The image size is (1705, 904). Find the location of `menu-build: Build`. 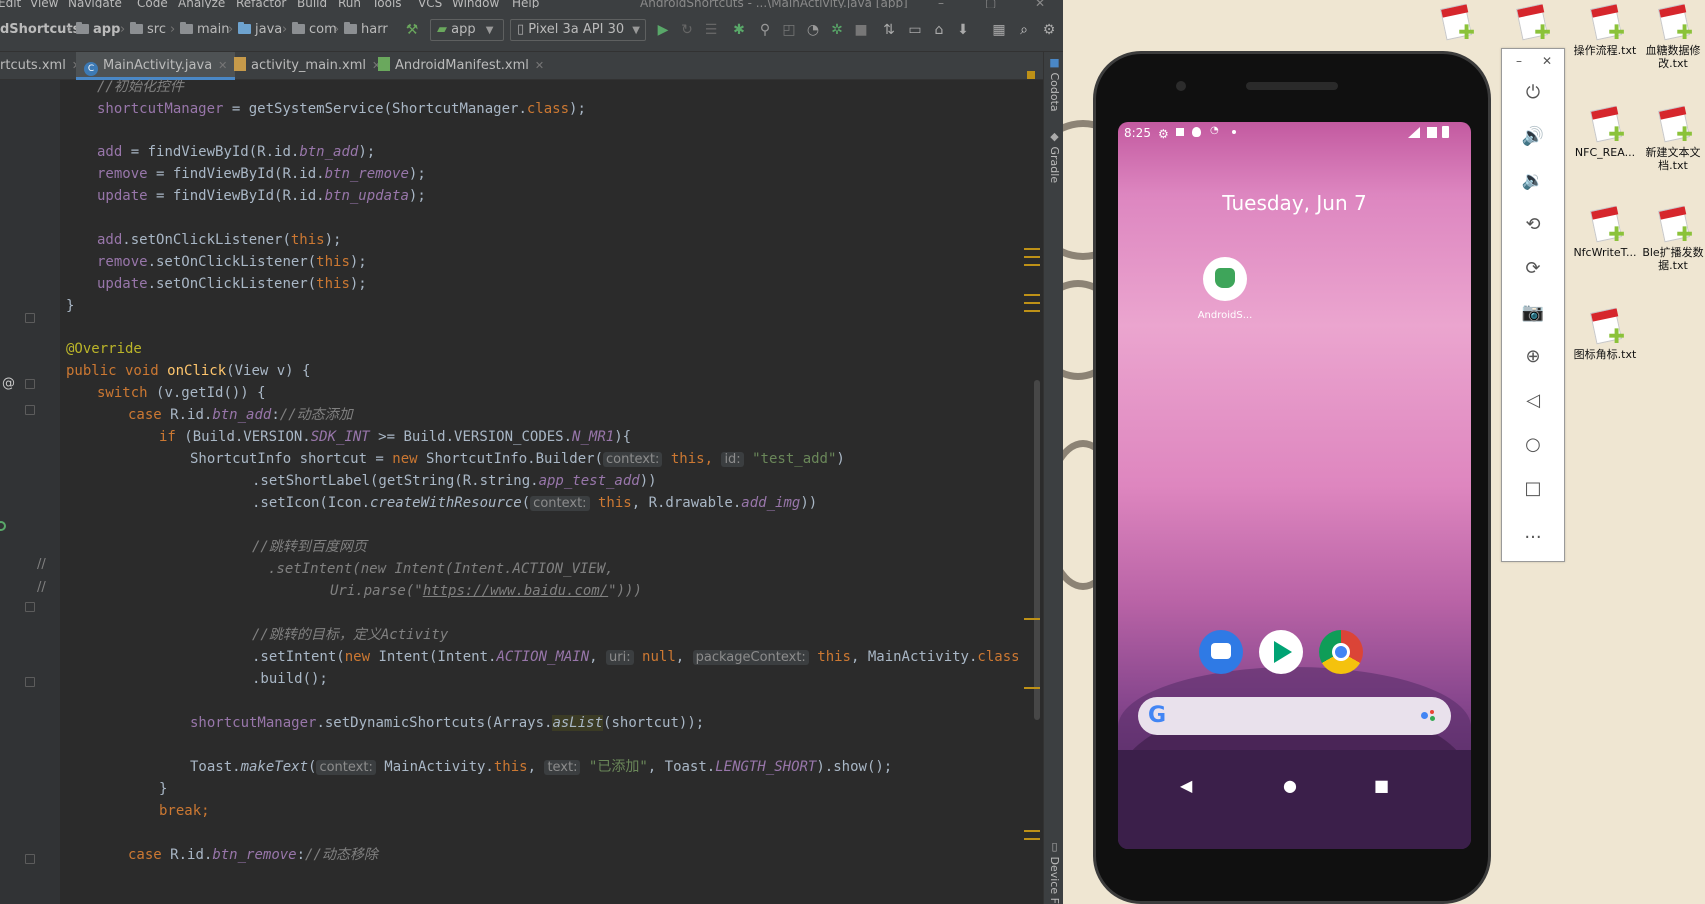

menu-build: Build is located at coordinates (312, 4).